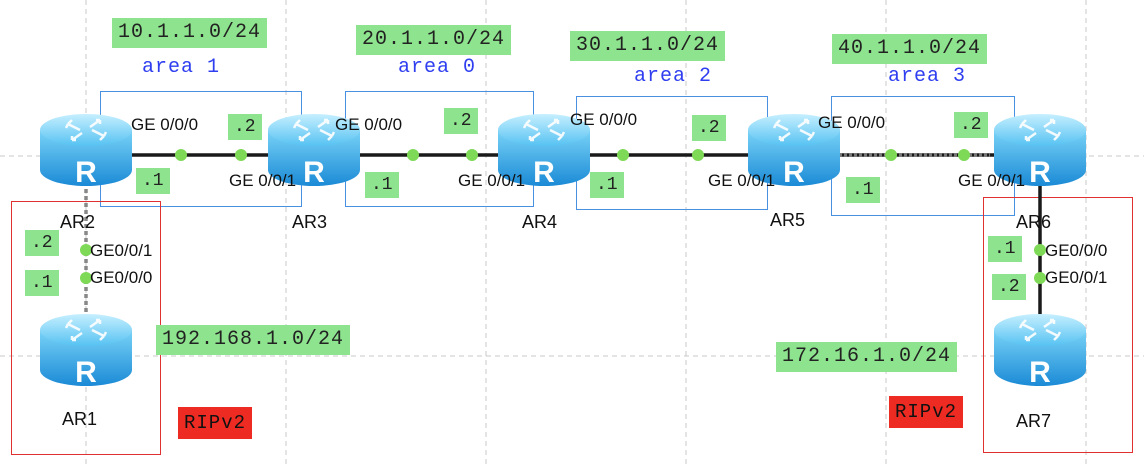 The width and height of the screenshot is (1144, 468). What do you see at coordinates (437, 67) in the screenshot?
I see `area-label-0: area 0` at bounding box center [437, 67].